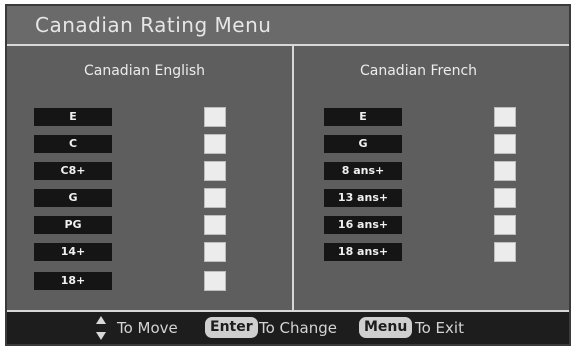  Describe the element at coordinates (363, 171) in the screenshot. I see `french-rating-label: 8 ans+` at that location.